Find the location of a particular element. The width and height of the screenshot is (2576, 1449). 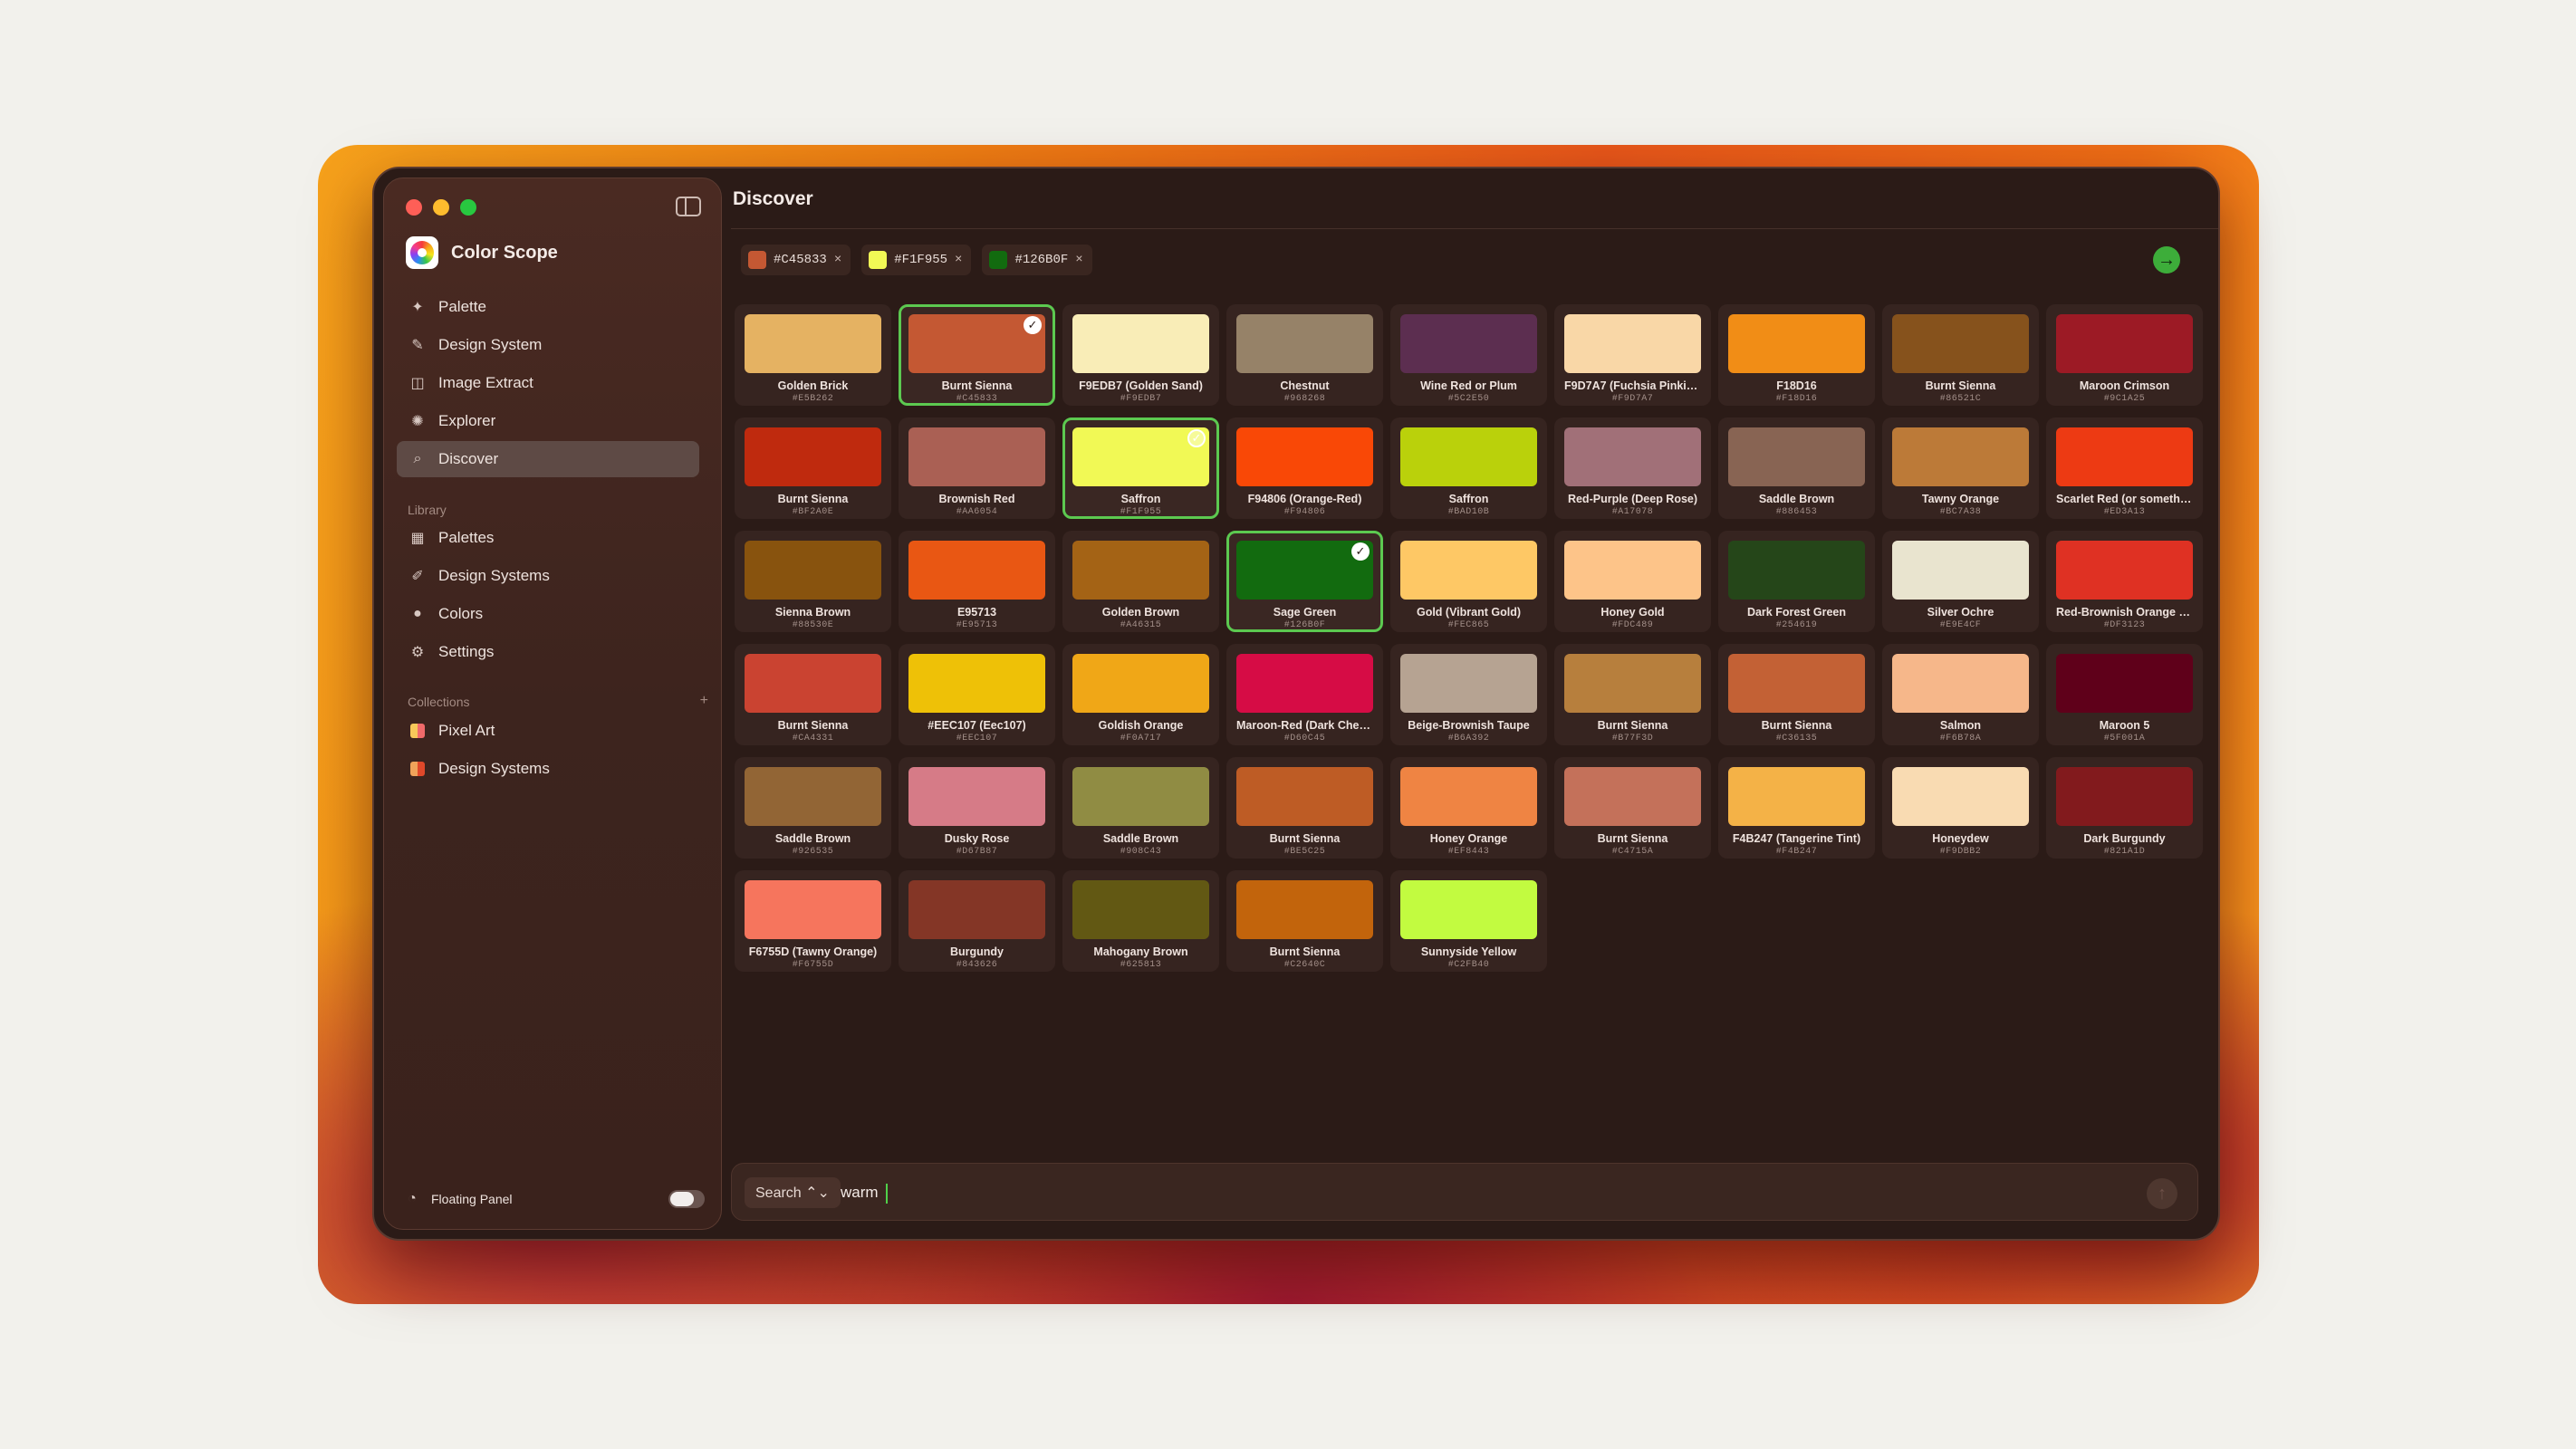

color-name: Brownish Red is located at coordinates (976, 499).